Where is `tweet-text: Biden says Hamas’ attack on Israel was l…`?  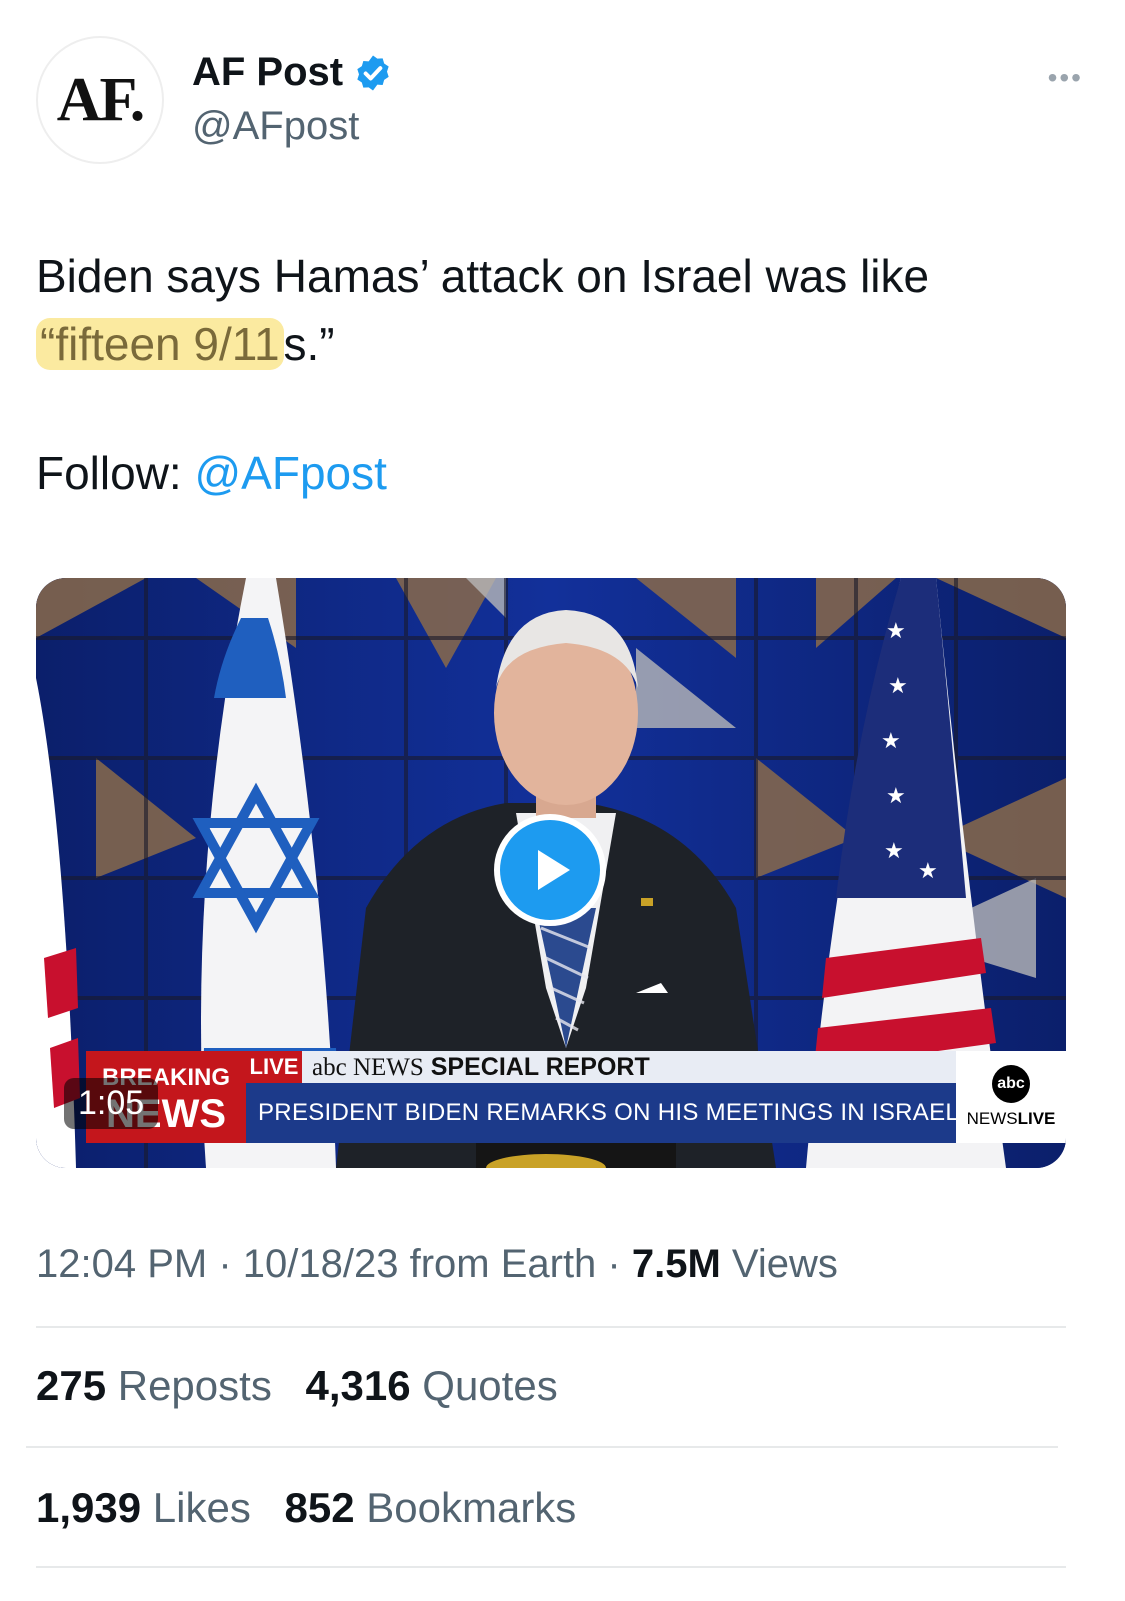
tweet-text: Biden says Hamas’ attack on Israel was l… is located at coordinates (561, 310).